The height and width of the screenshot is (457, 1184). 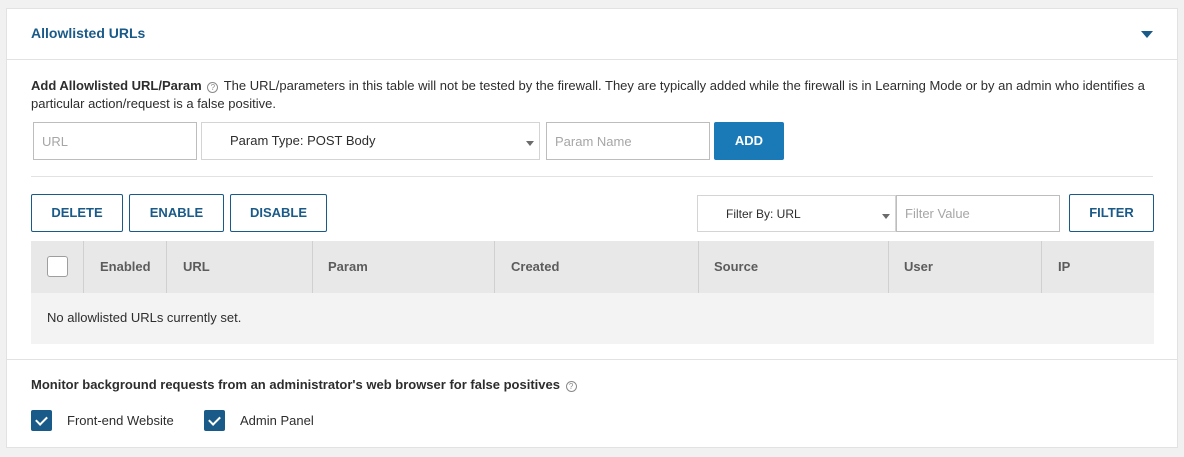 I want to click on collapse-caret-icon, so click(x=1147, y=34).